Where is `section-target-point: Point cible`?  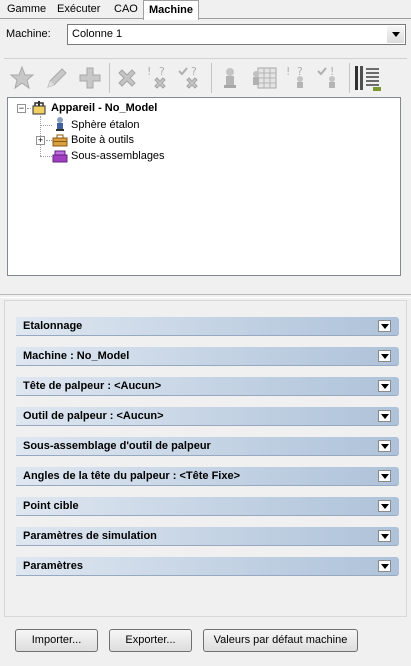
section-target-point: Point cible is located at coordinates (207, 506).